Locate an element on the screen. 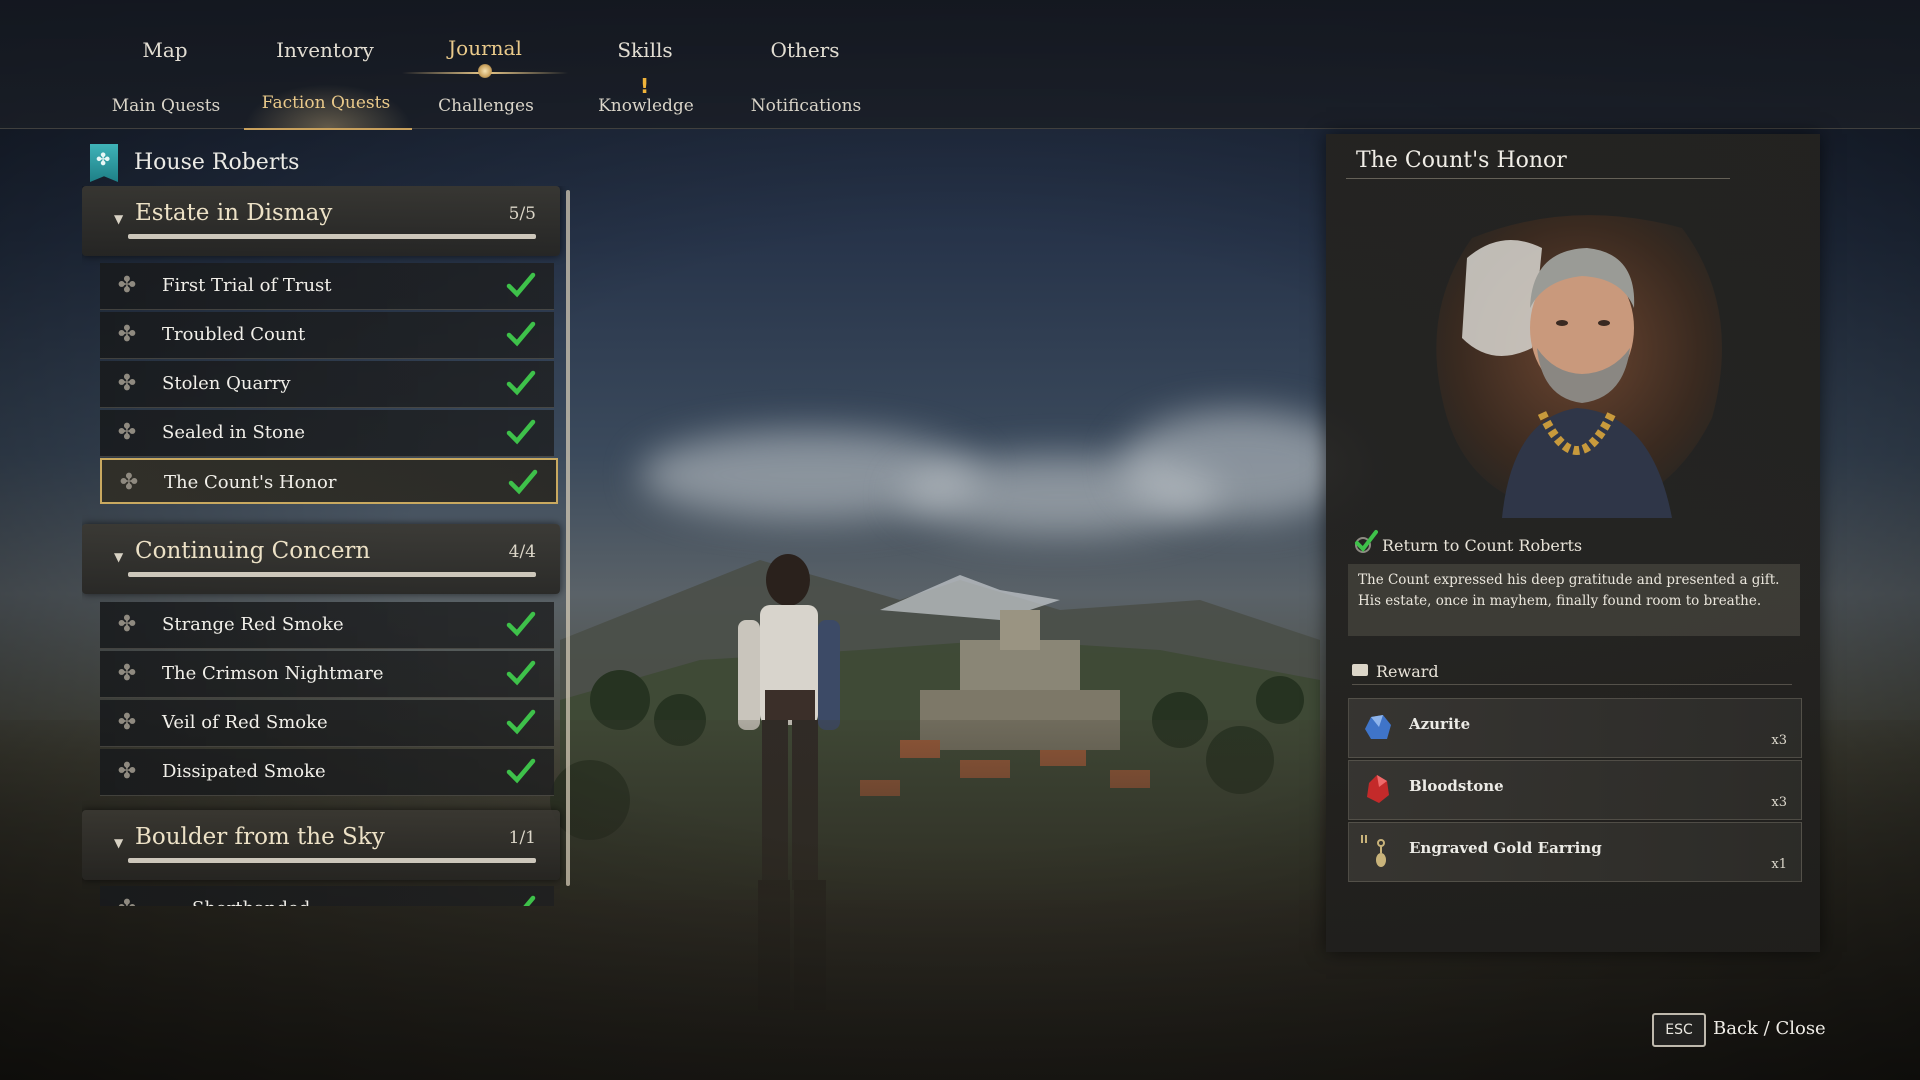 This screenshot has width=1920, height=1080. quest-row: ✤ The Crimson Nightmare is located at coordinates (327, 674).